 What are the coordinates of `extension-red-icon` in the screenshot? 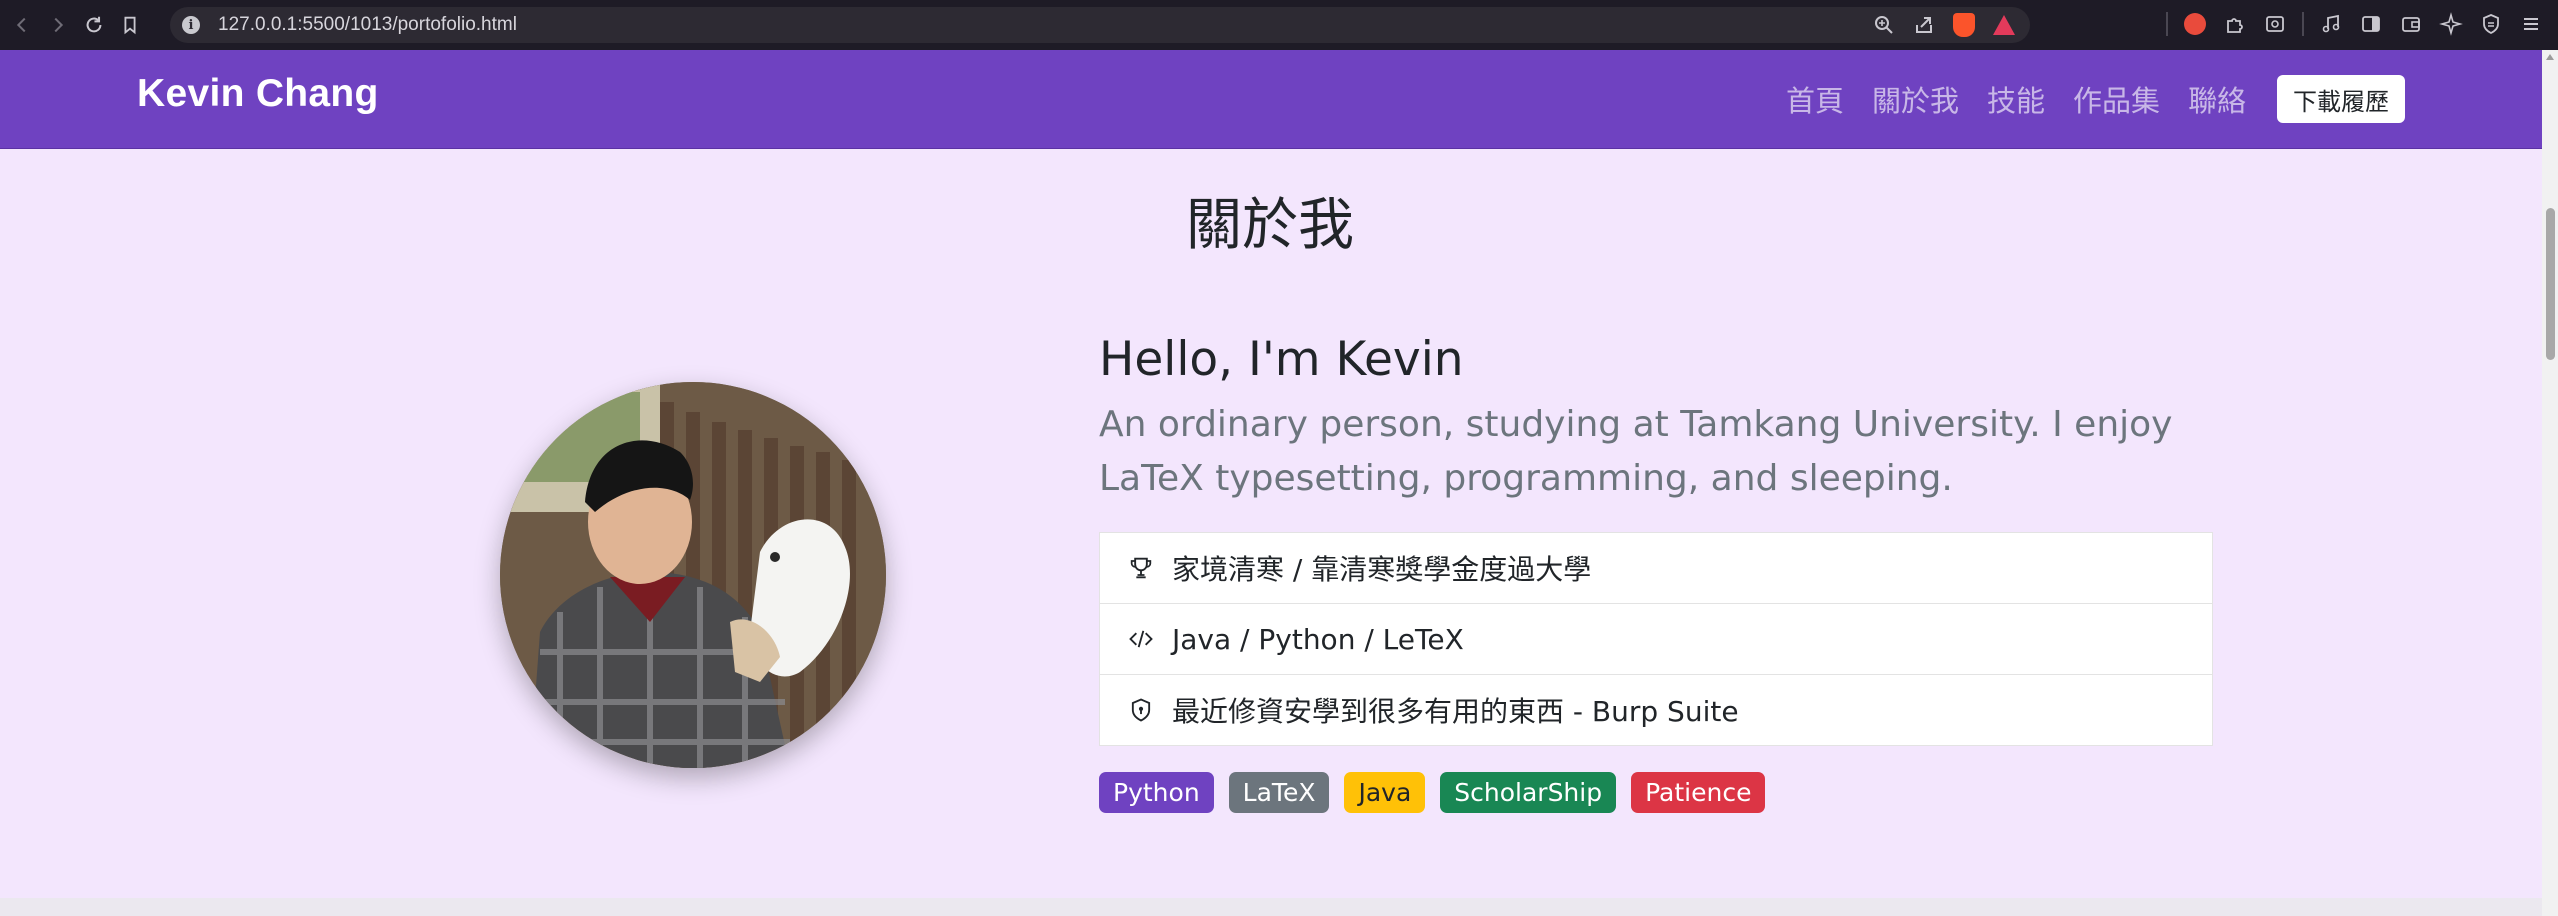 It's located at (2195, 24).